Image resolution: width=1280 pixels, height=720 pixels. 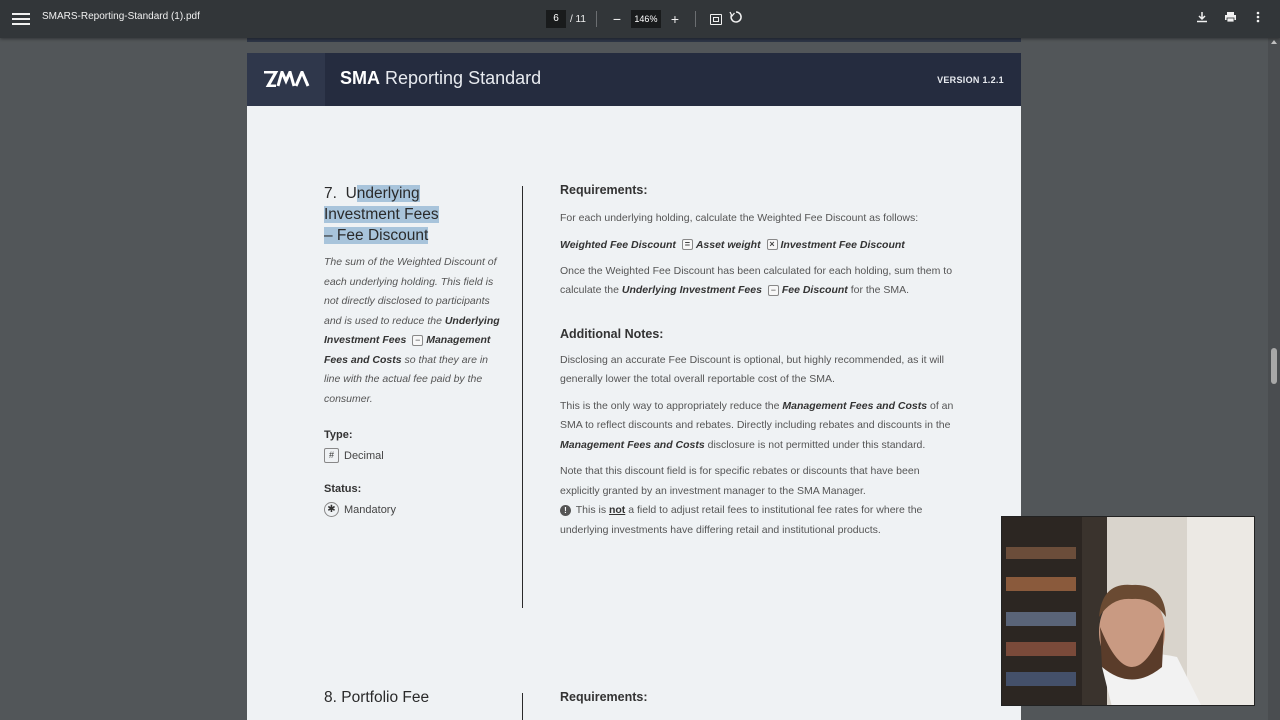 I want to click on hamburger-icon, so click(x=21, y=19).